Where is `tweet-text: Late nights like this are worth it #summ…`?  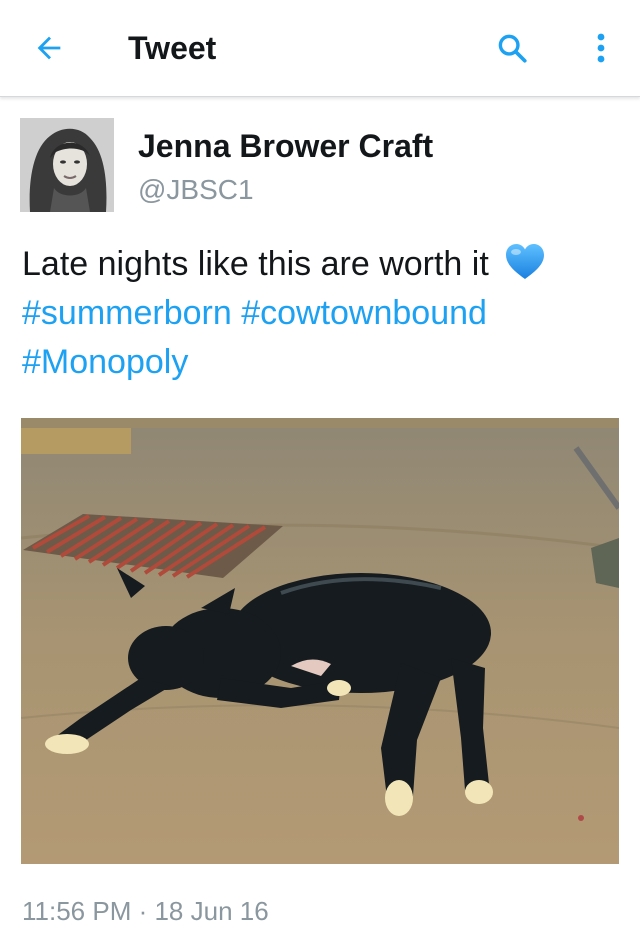 tweet-text: Late nights like this are worth it #summ… is located at coordinates (322, 313).